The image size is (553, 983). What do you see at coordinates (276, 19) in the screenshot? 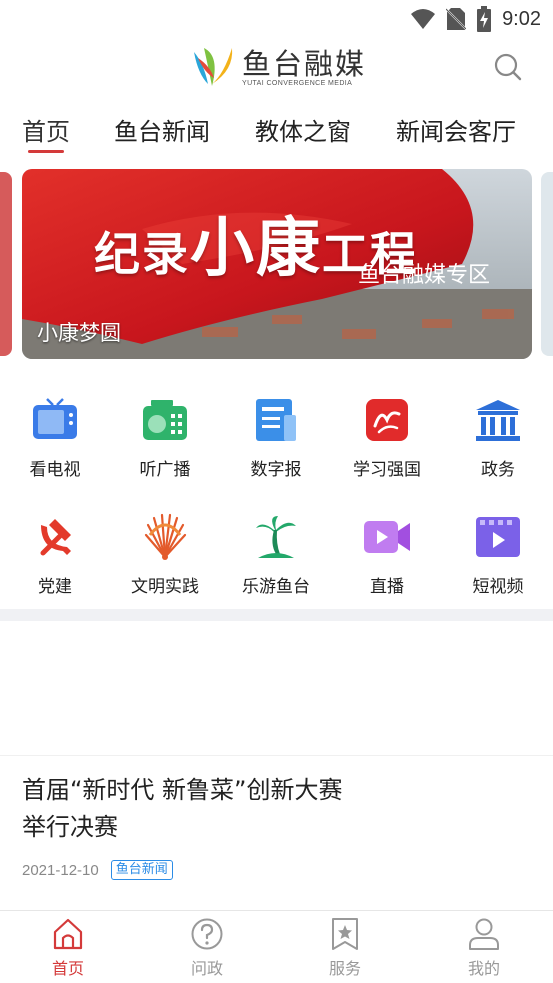
I see `status-bar: 9:02` at bounding box center [276, 19].